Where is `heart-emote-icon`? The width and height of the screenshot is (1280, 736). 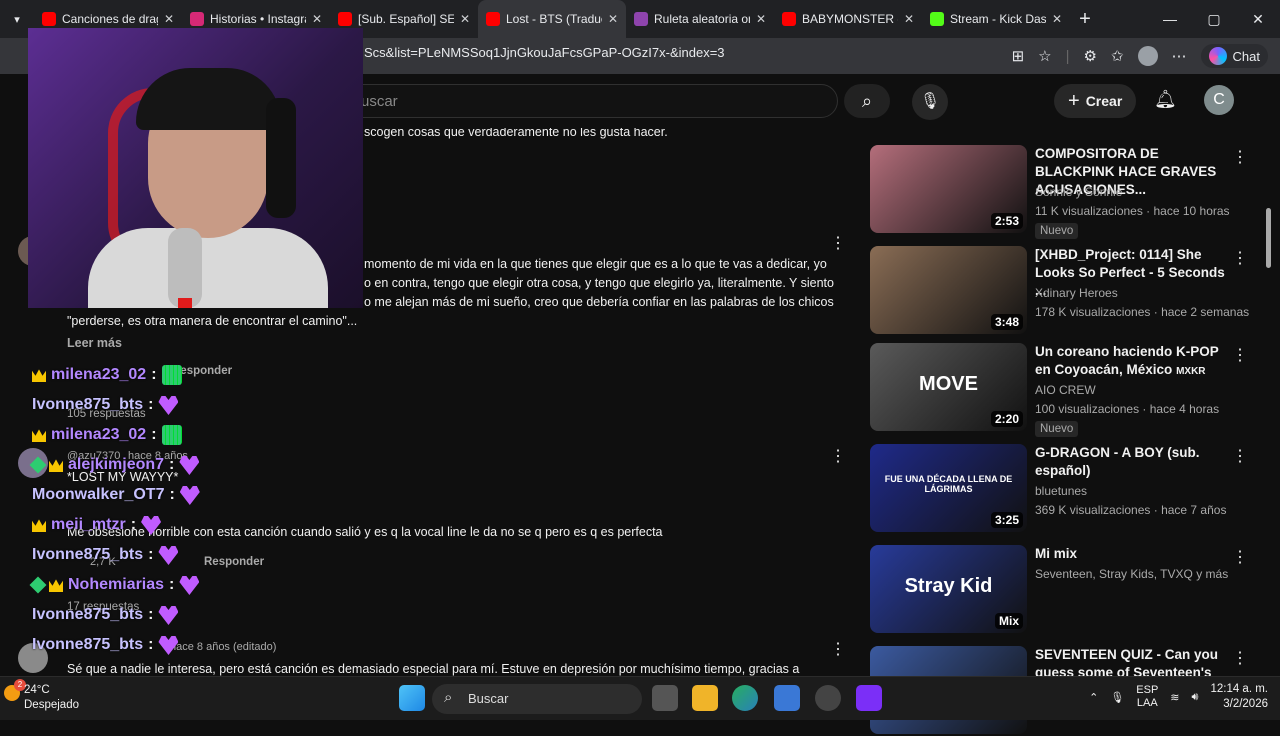
heart-emote-icon is located at coordinates (168, 555).